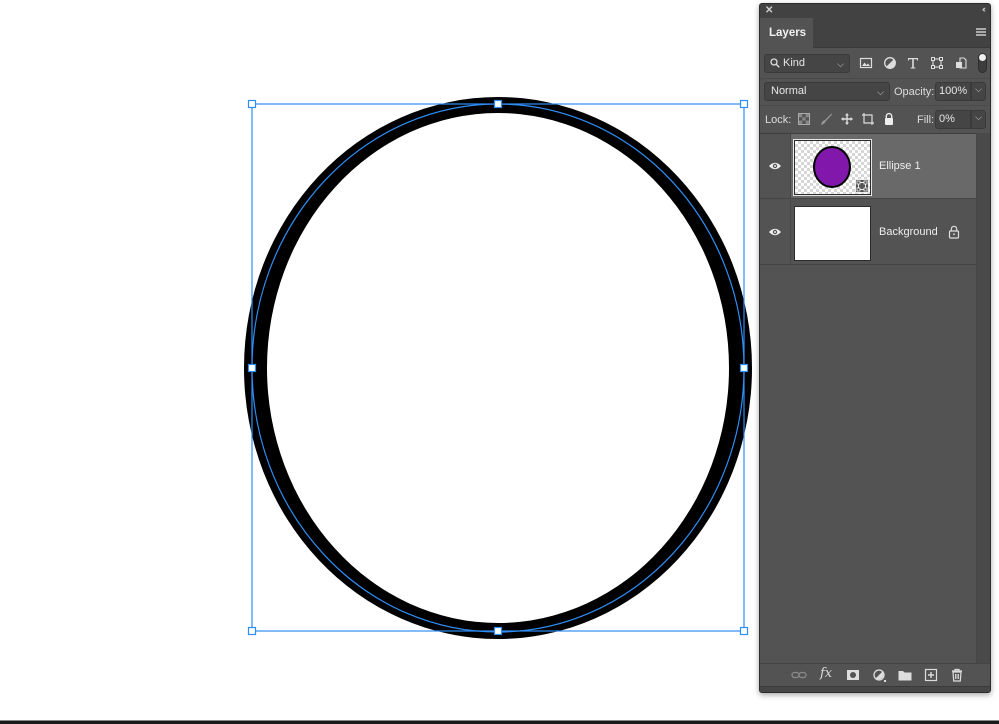 The width and height of the screenshot is (999, 724). What do you see at coordinates (862, 186) in the screenshot?
I see `vector-shape-badge-icon` at bounding box center [862, 186].